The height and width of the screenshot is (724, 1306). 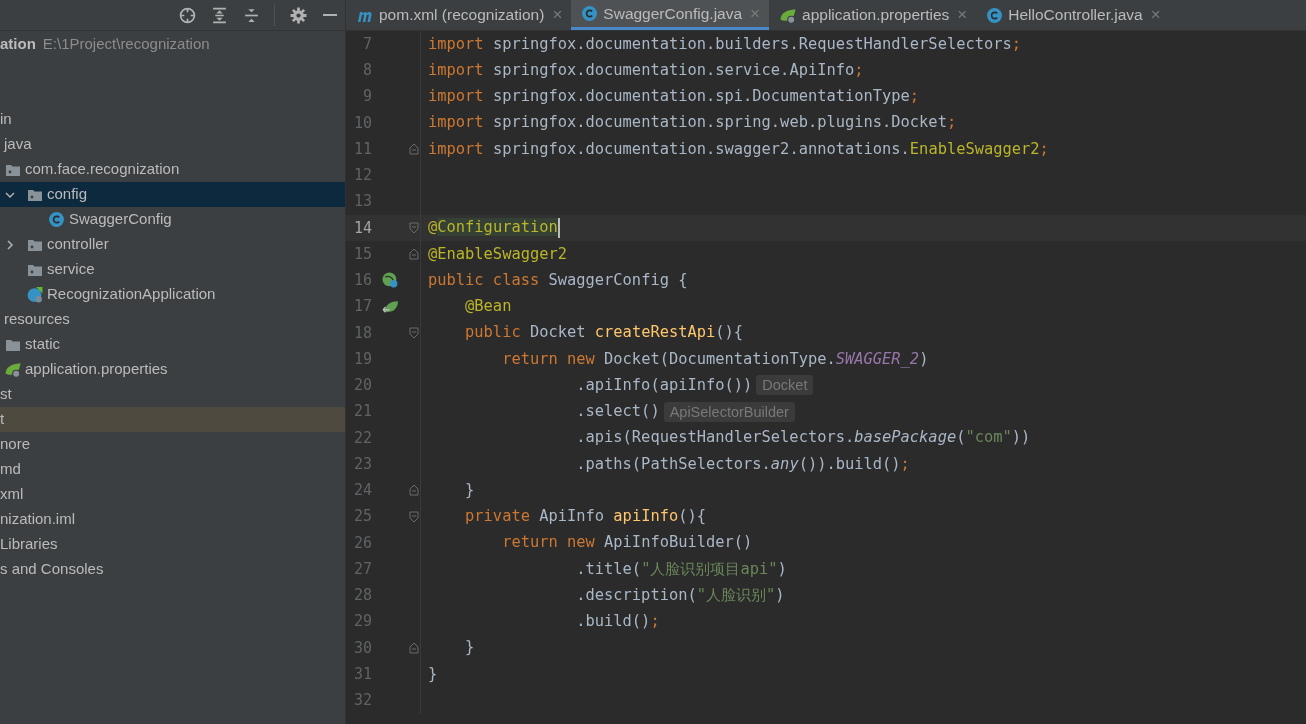 What do you see at coordinates (29, 544) in the screenshot?
I see `tree-item: Libraries` at bounding box center [29, 544].